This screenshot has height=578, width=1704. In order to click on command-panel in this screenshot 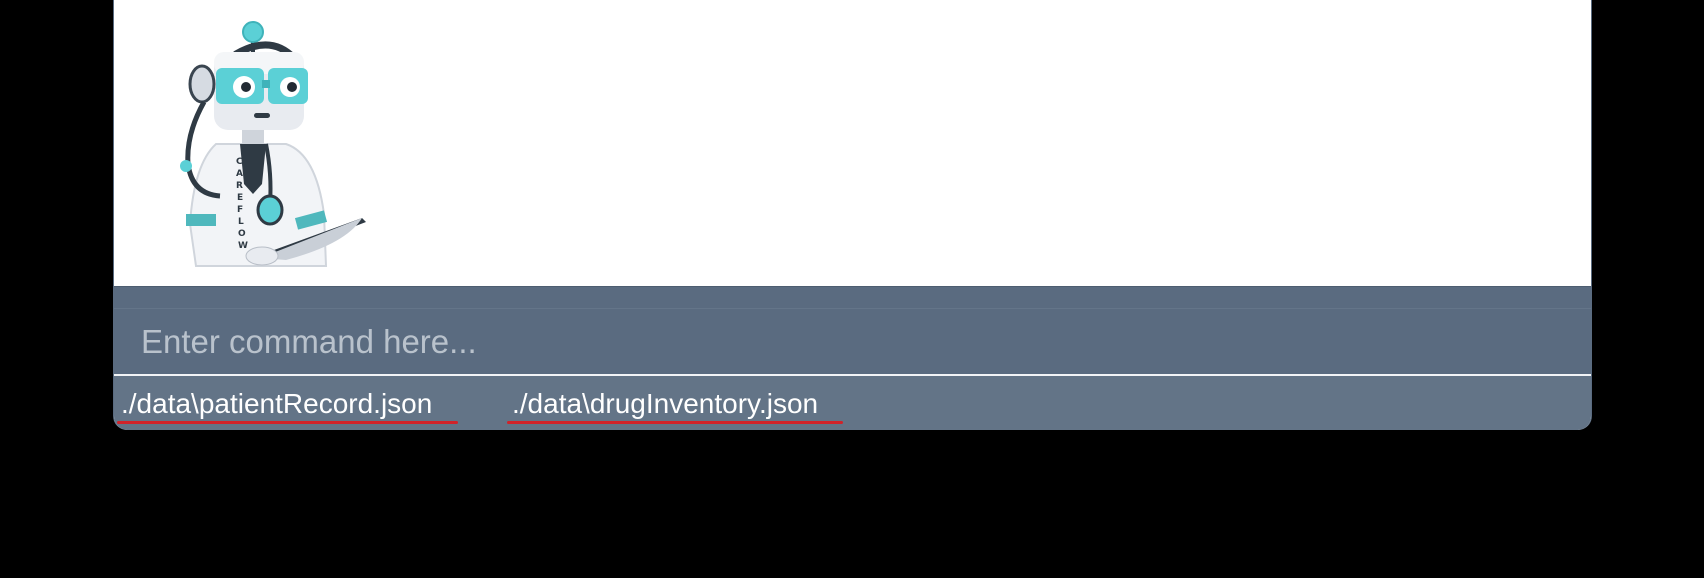, I will do `click(852, 331)`.